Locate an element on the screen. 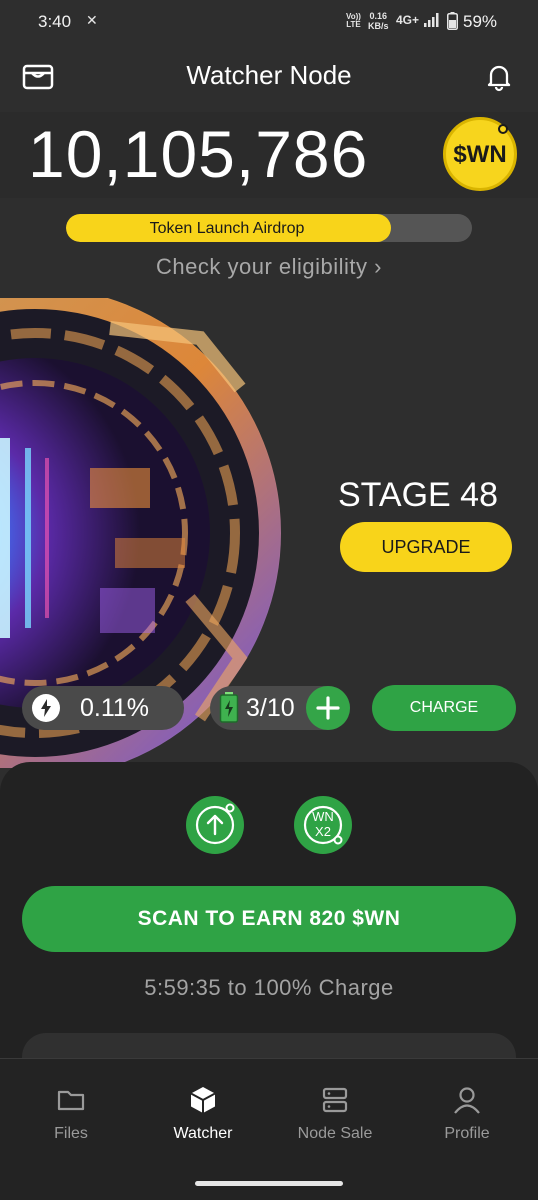 Image resolution: width=538 pixels, height=1200 pixels. plus-icon is located at coordinates (328, 708).